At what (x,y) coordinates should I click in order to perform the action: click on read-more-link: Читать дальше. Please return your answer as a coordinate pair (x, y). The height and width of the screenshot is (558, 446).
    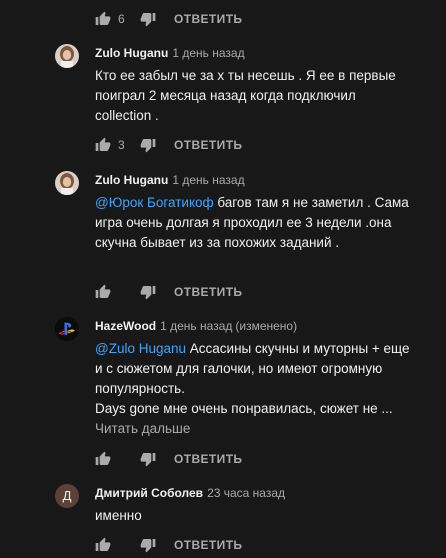
    Looking at the image, I should click on (142, 428).